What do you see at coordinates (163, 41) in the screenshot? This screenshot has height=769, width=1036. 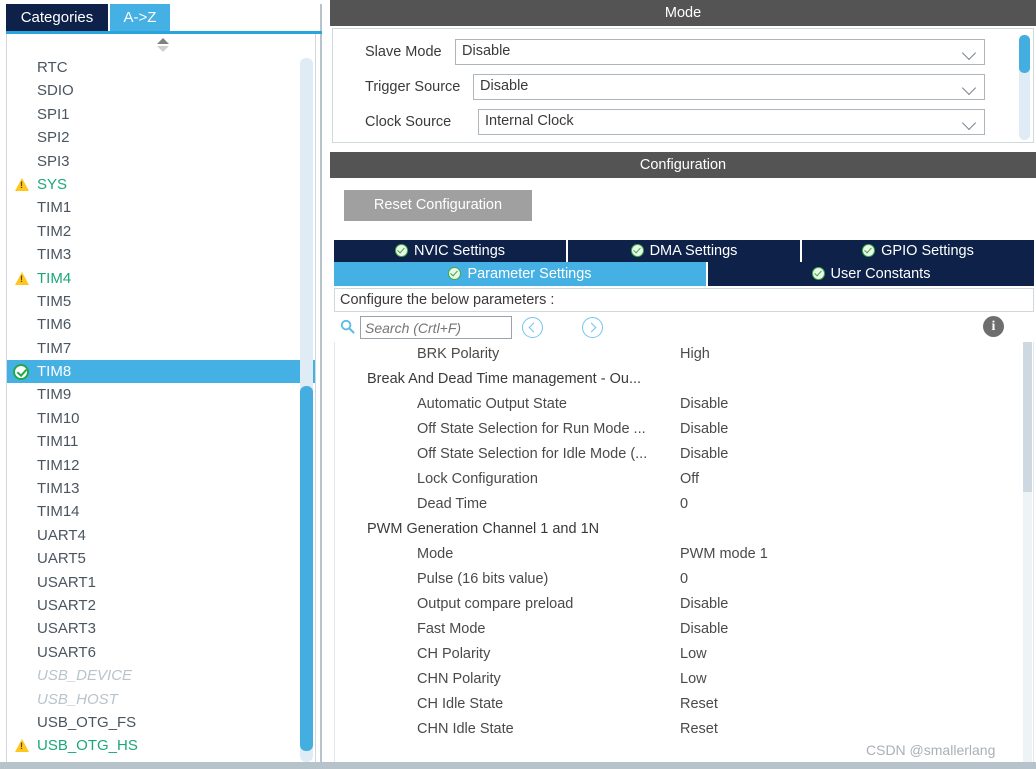 I see `spinner-up-arrow` at bounding box center [163, 41].